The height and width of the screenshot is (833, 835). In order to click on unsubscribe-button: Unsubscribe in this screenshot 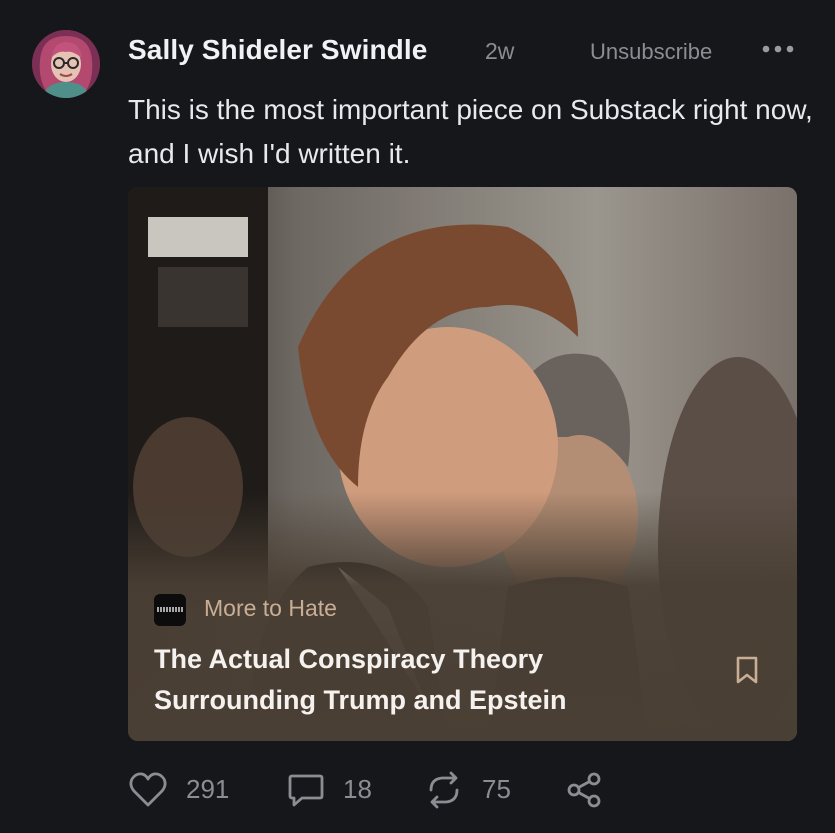, I will do `click(651, 52)`.